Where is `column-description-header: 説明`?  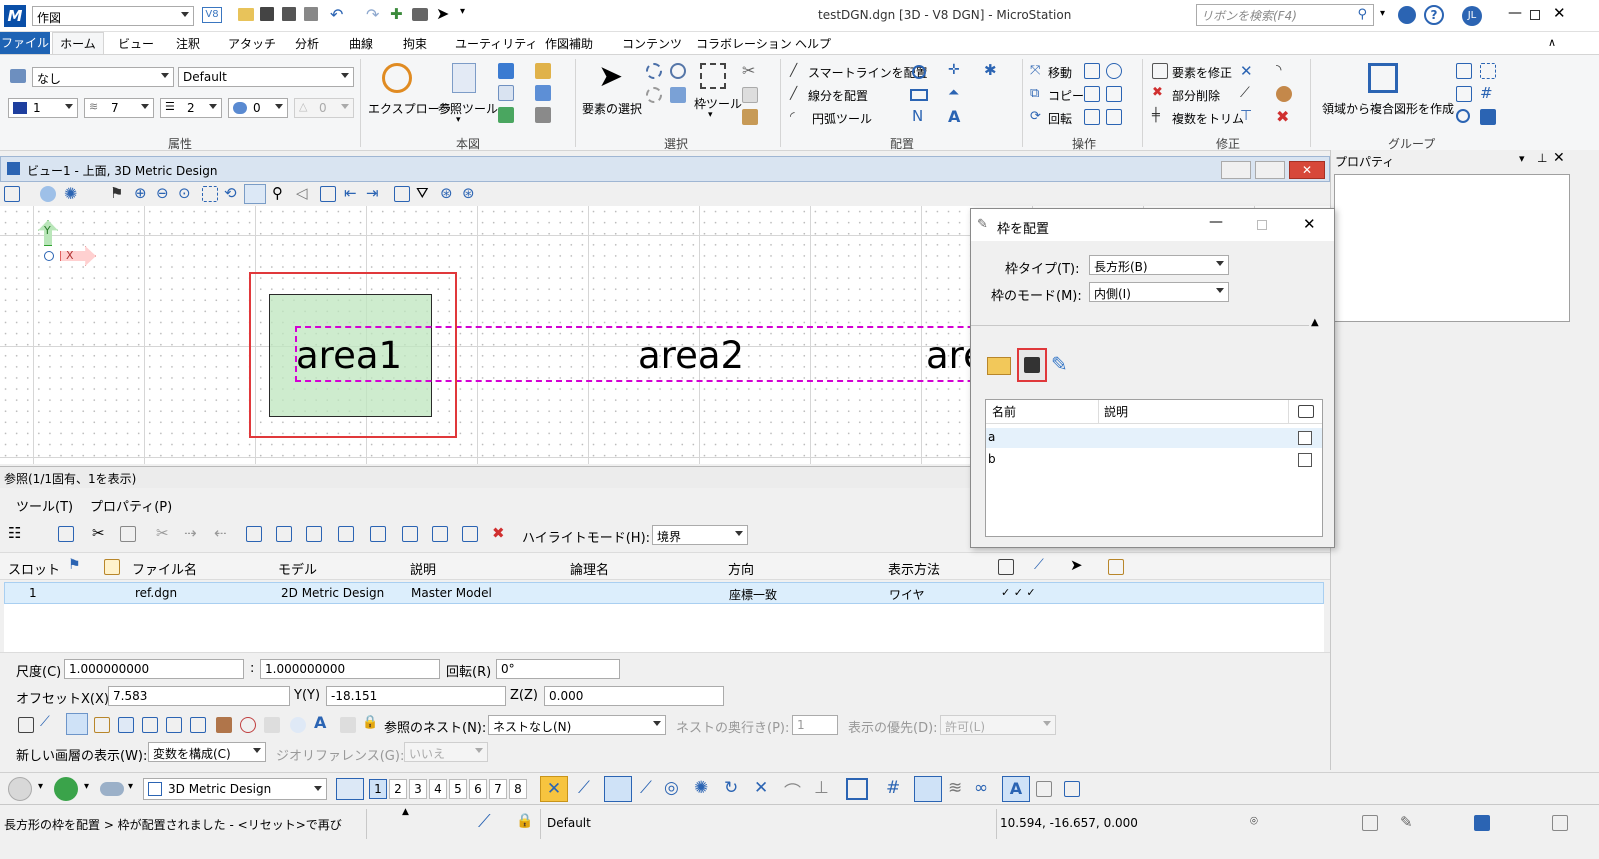 column-description-header: 説明 is located at coordinates (1116, 411).